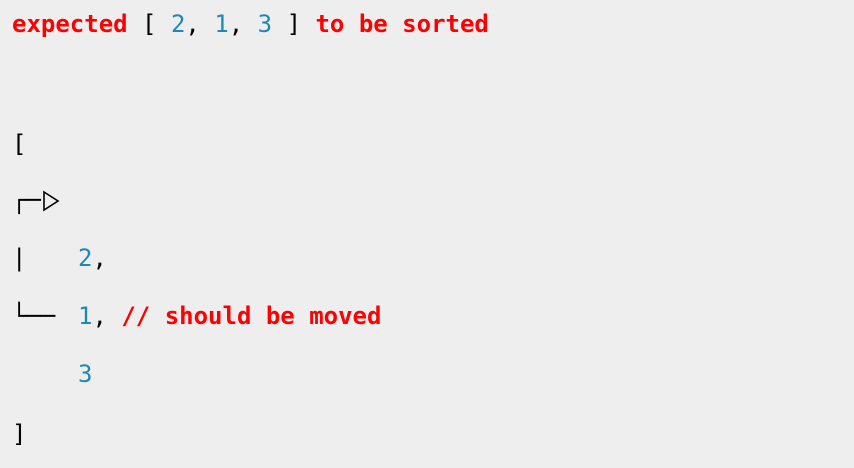  Describe the element at coordinates (52, 374) in the screenshot. I see `diff-row: 3` at that location.